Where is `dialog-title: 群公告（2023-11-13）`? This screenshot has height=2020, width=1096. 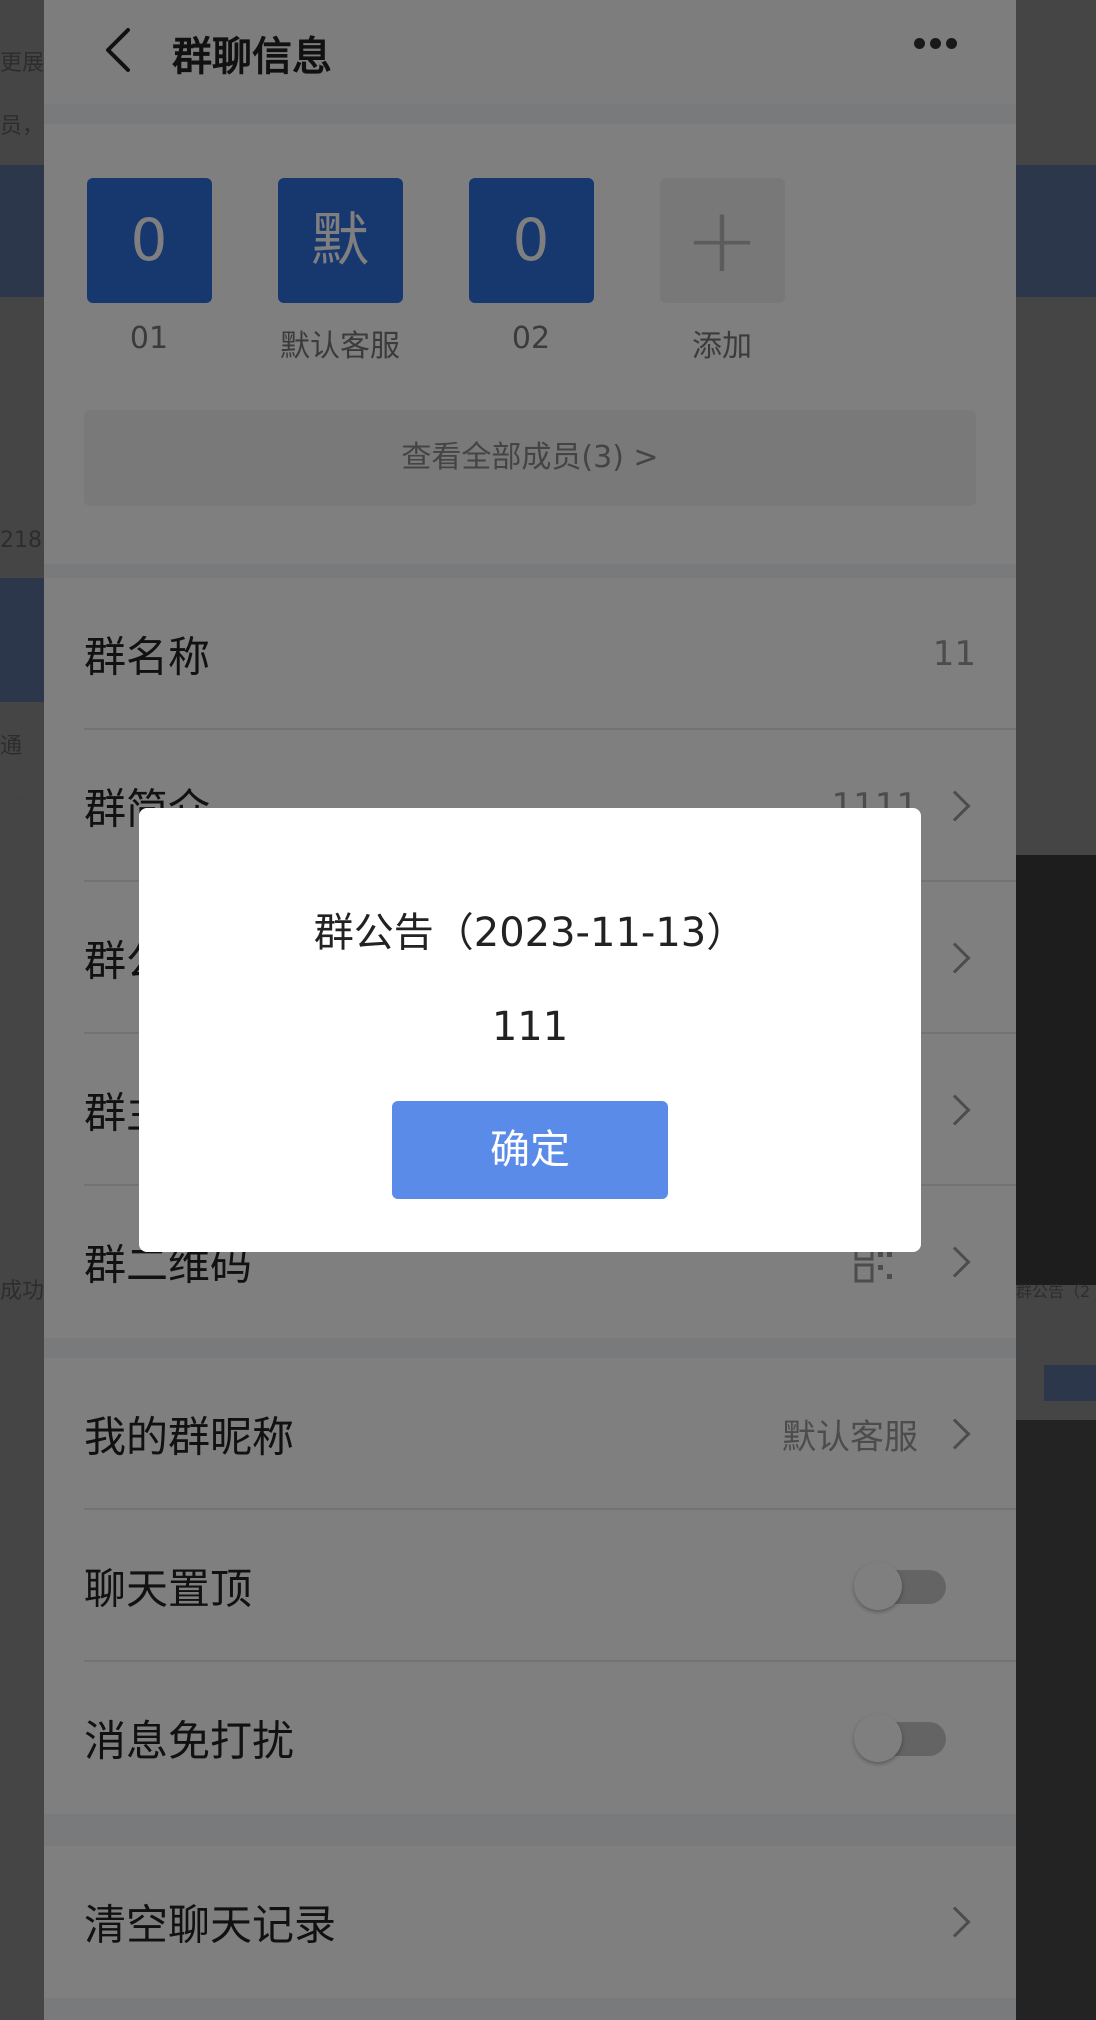
dialog-title: 群公告（2023-11-13） is located at coordinates (530, 933).